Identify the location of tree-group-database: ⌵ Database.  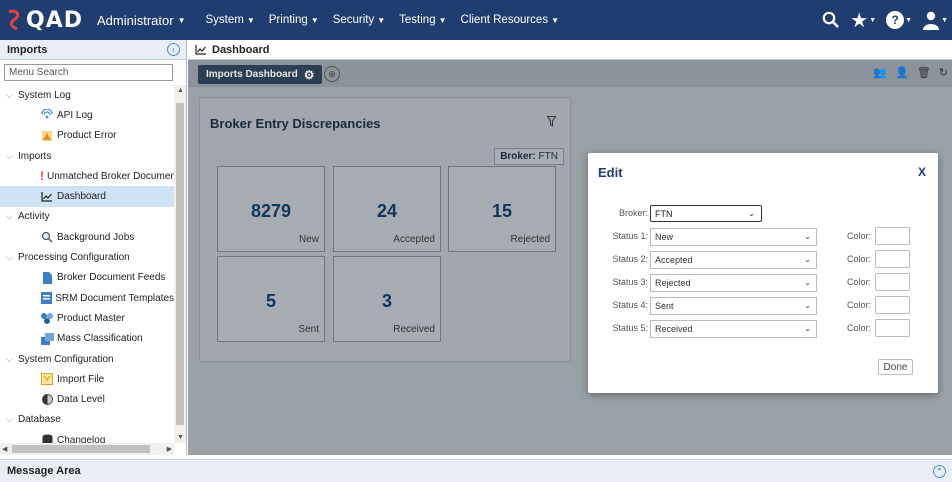
(87, 420).